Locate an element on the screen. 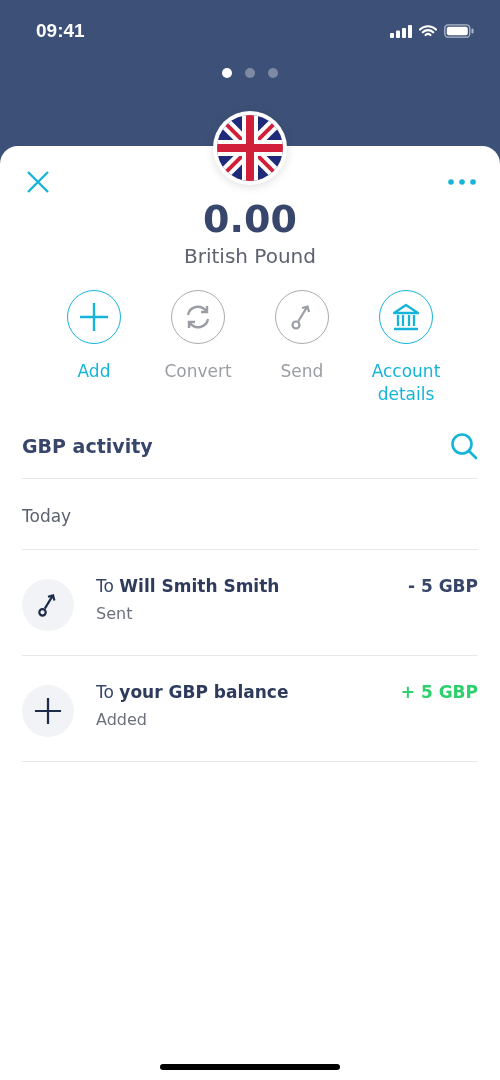 The image size is (500, 1080). add-button is located at coordinates (94, 317).